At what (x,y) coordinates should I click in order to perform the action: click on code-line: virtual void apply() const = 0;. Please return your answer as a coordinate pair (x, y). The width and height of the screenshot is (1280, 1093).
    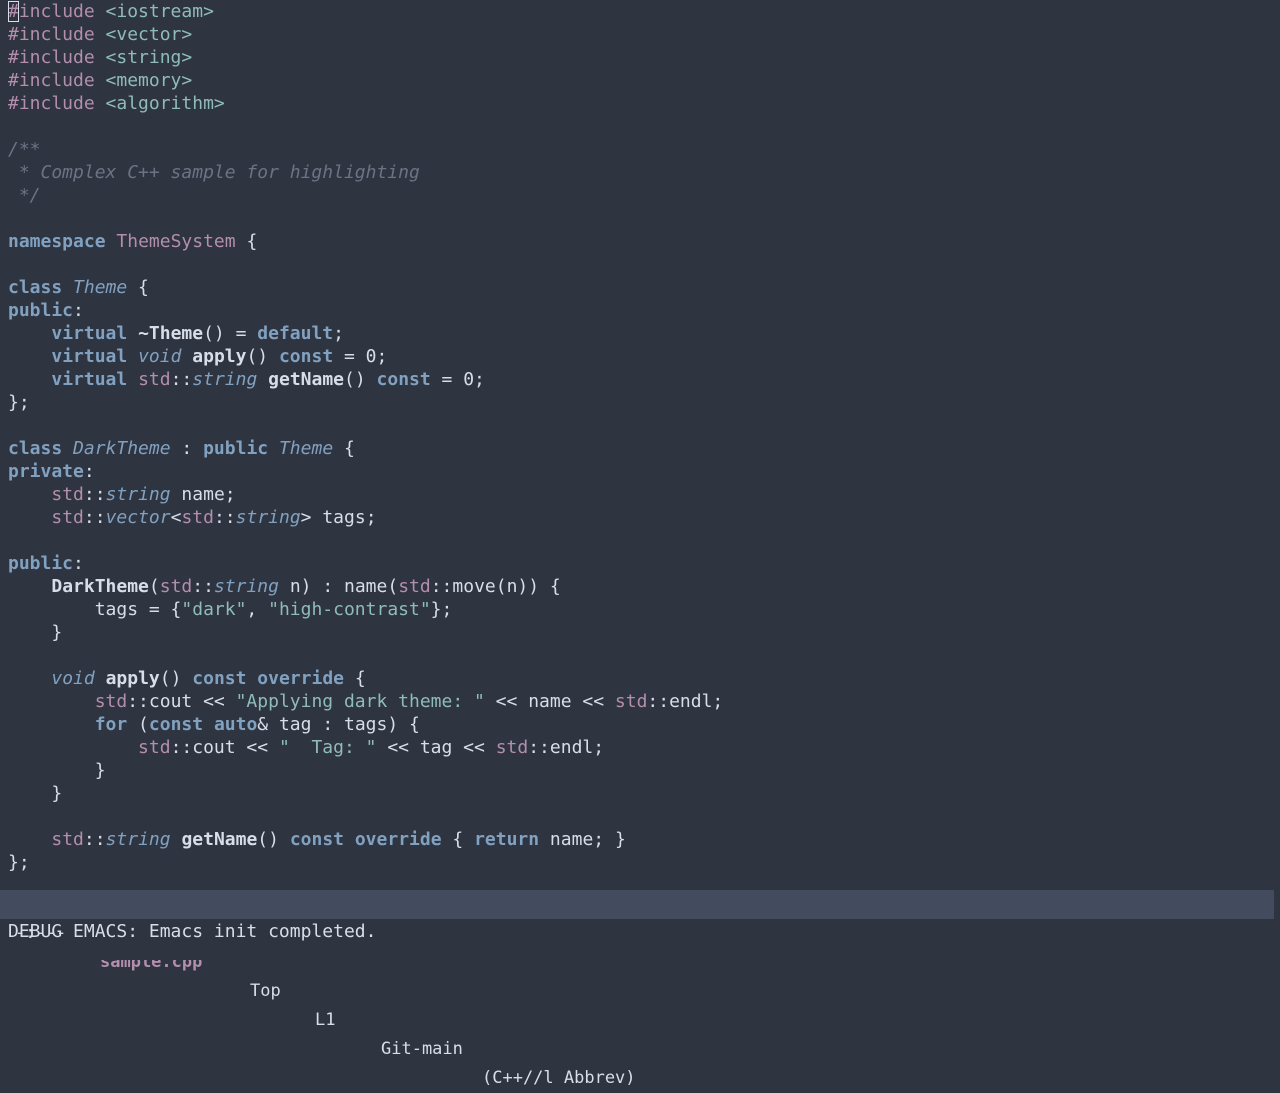
    Looking at the image, I should click on (365, 356).